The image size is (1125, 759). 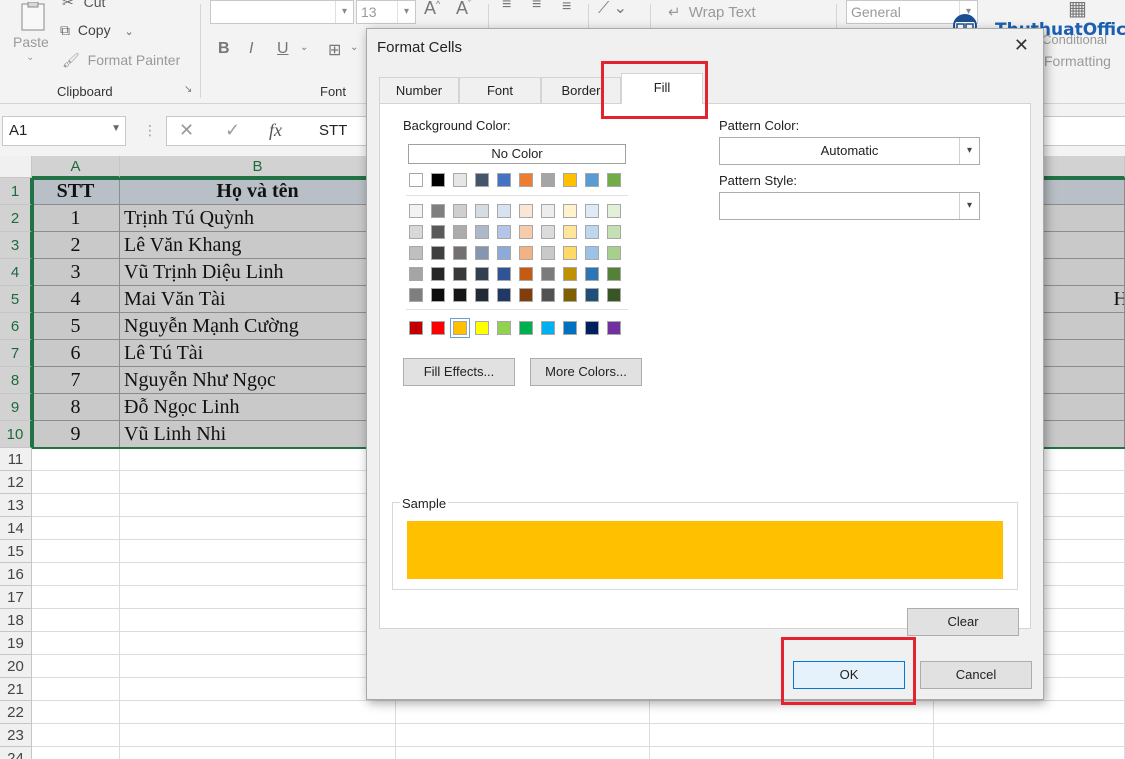 What do you see at coordinates (16, 459) in the screenshot?
I see `row-header: 11` at bounding box center [16, 459].